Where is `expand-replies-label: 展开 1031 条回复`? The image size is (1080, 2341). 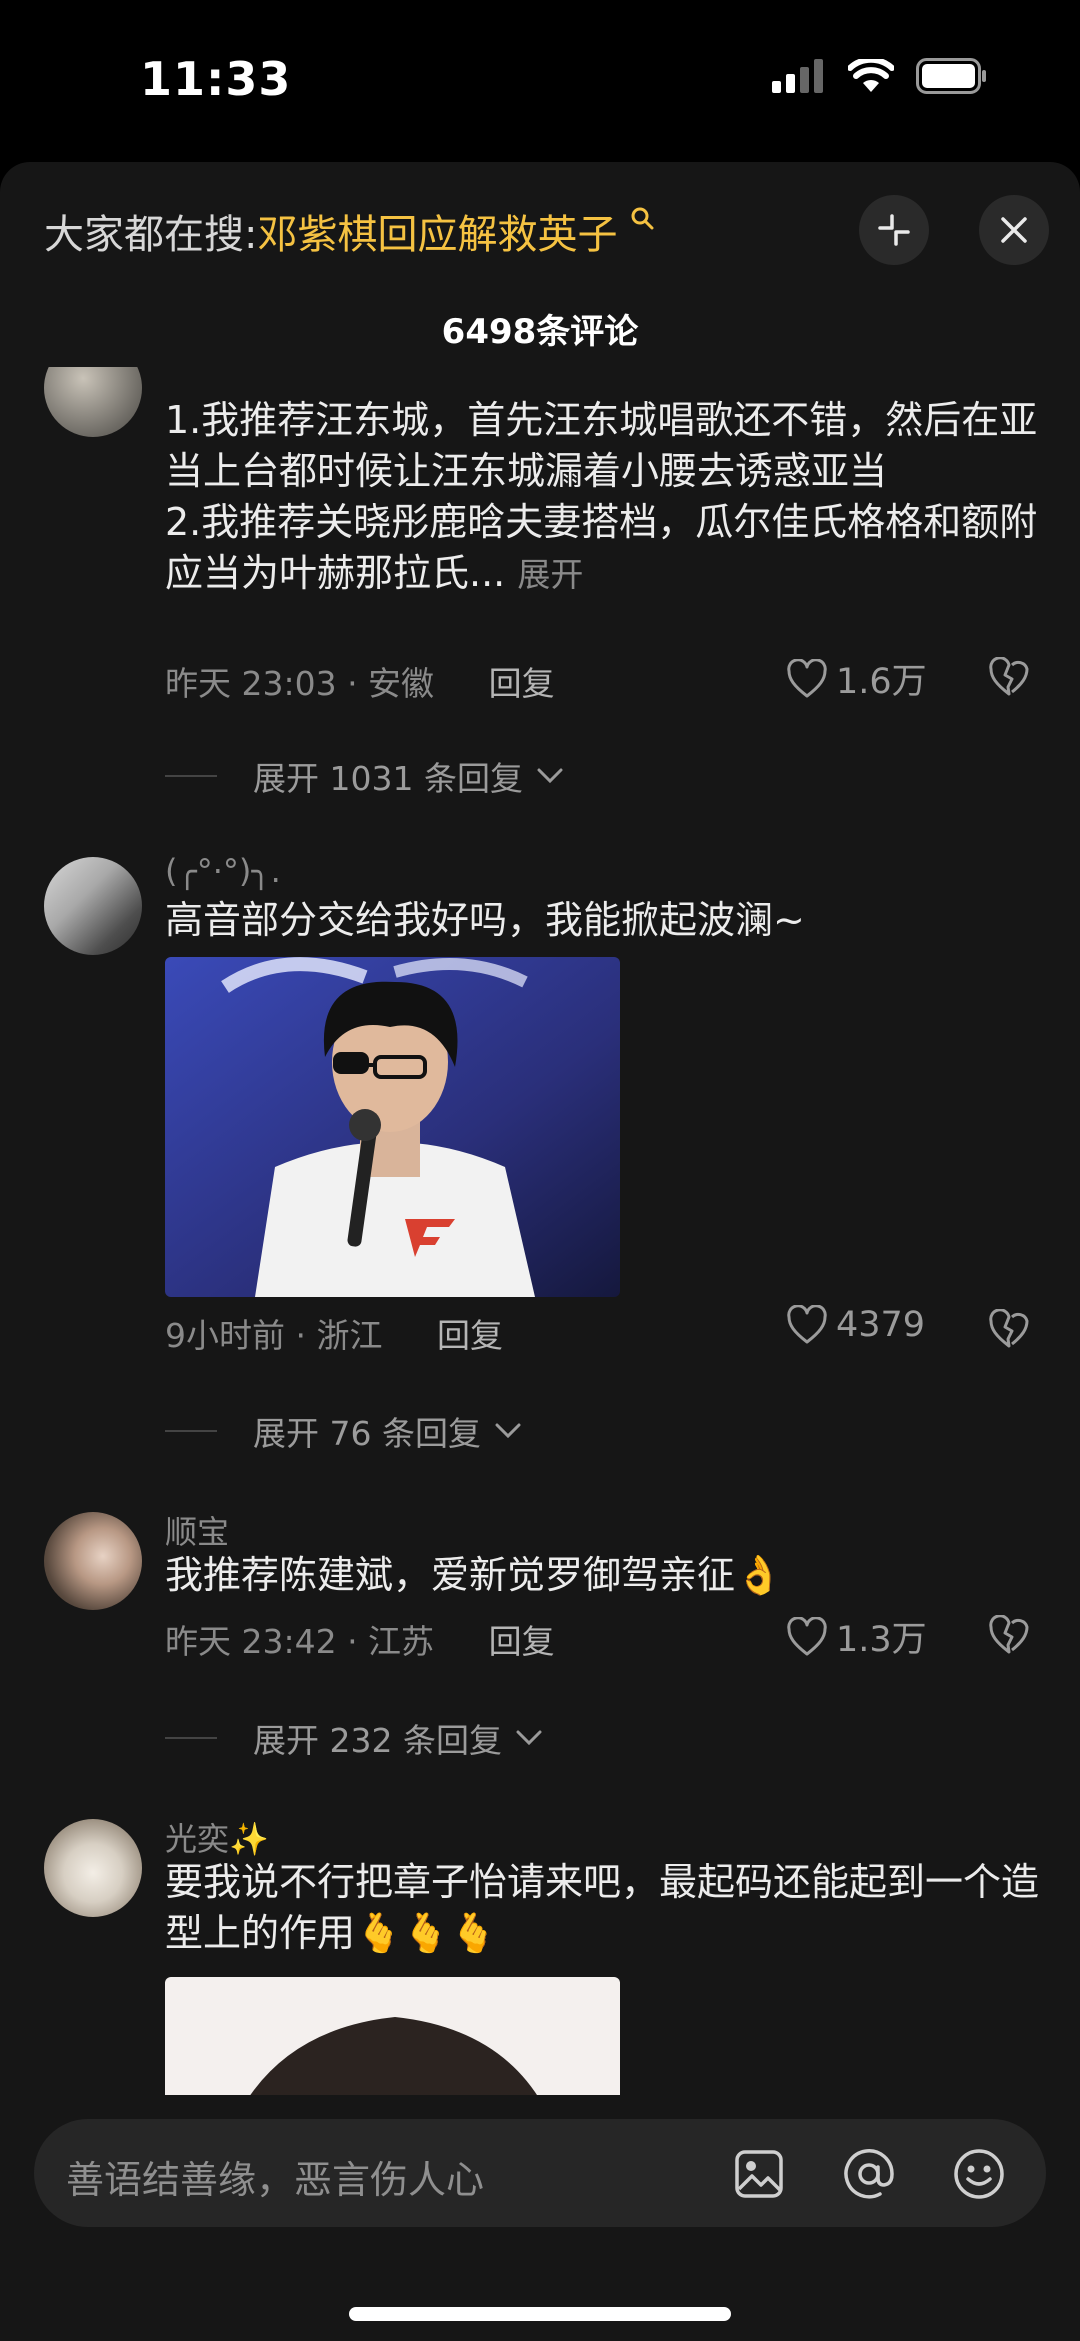
expand-replies-label: 展开 1031 条回复 is located at coordinates (388, 778).